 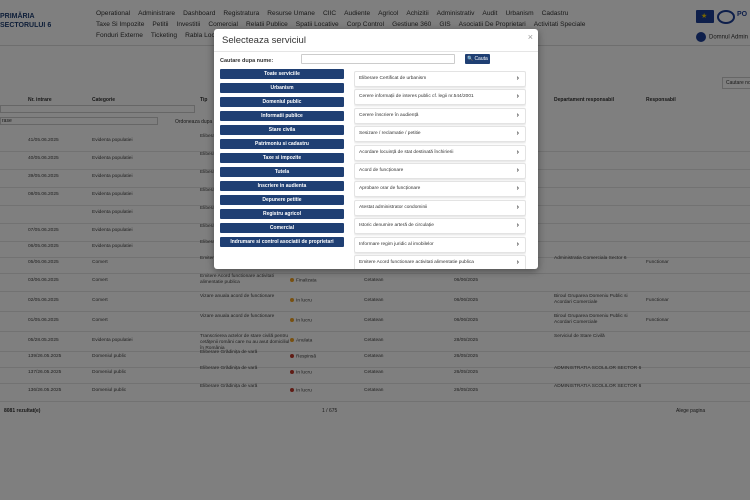 What do you see at coordinates (282, 172) in the screenshot?
I see `category-button: Tutela` at bounding box center [282, 172].